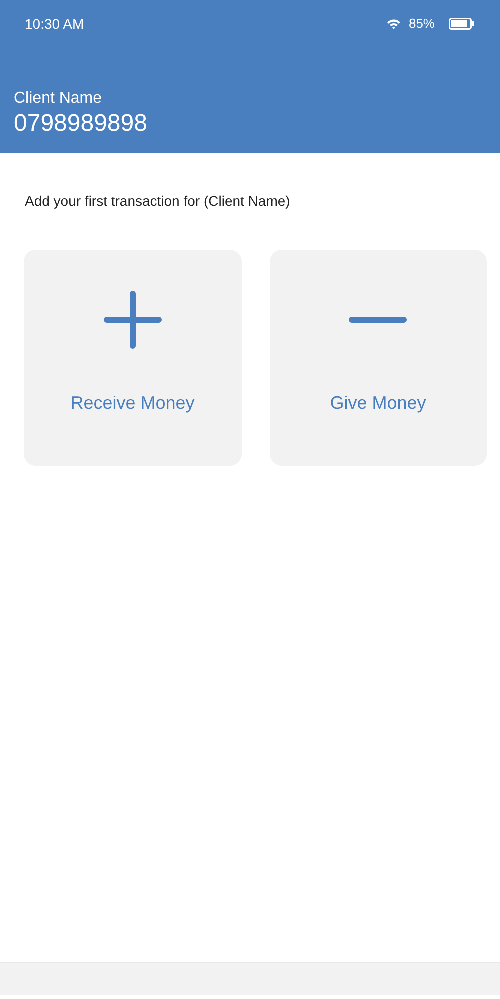  I want to click on minus-icon, so click(378, 320).